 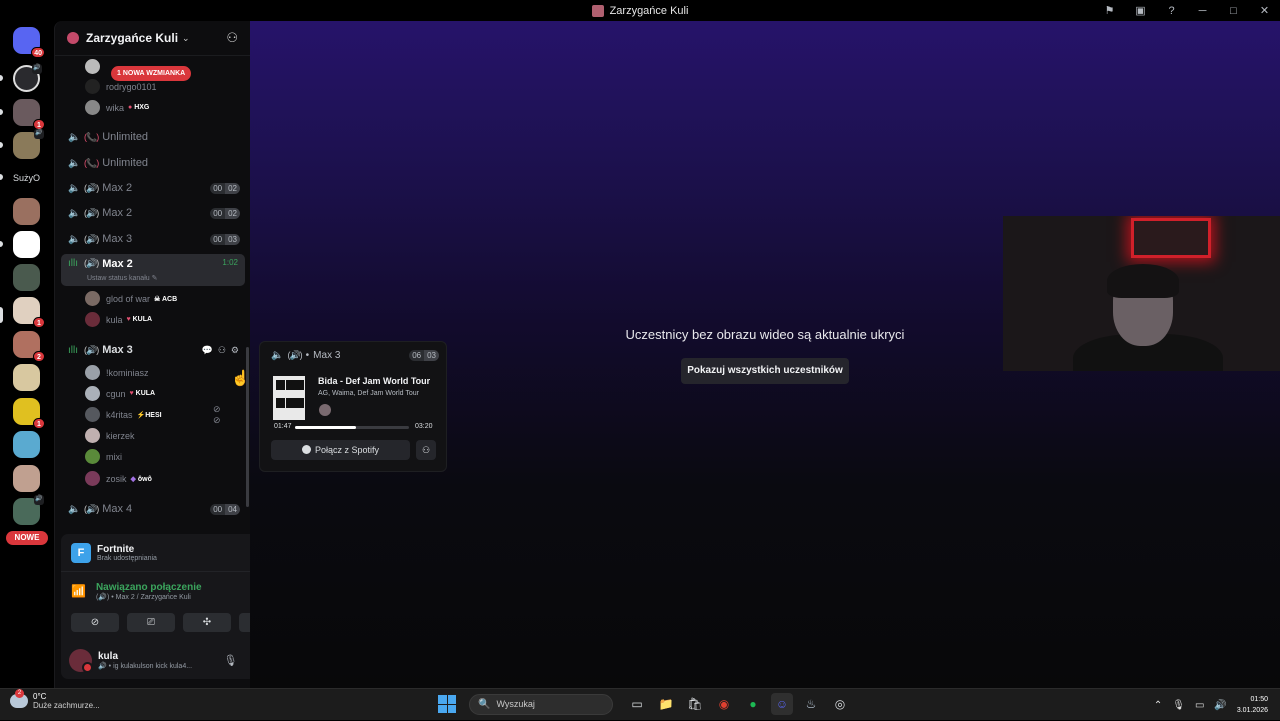 I want to click on server-icon: 2, so click(x=29, y=346).